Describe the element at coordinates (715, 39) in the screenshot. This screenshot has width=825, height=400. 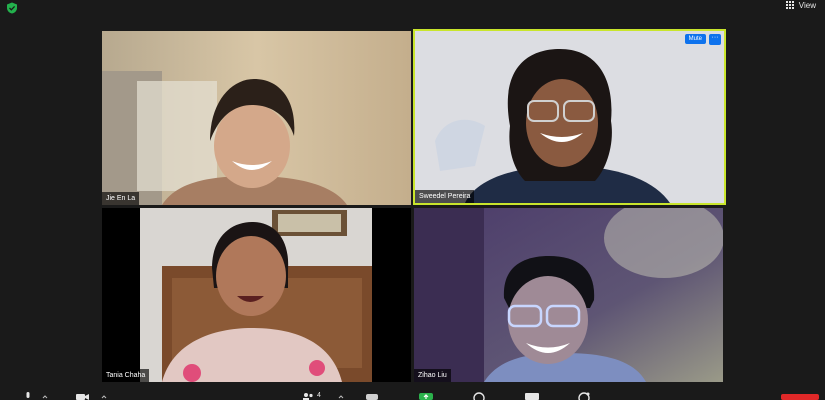
I see `more-options-button: ···` at that location.